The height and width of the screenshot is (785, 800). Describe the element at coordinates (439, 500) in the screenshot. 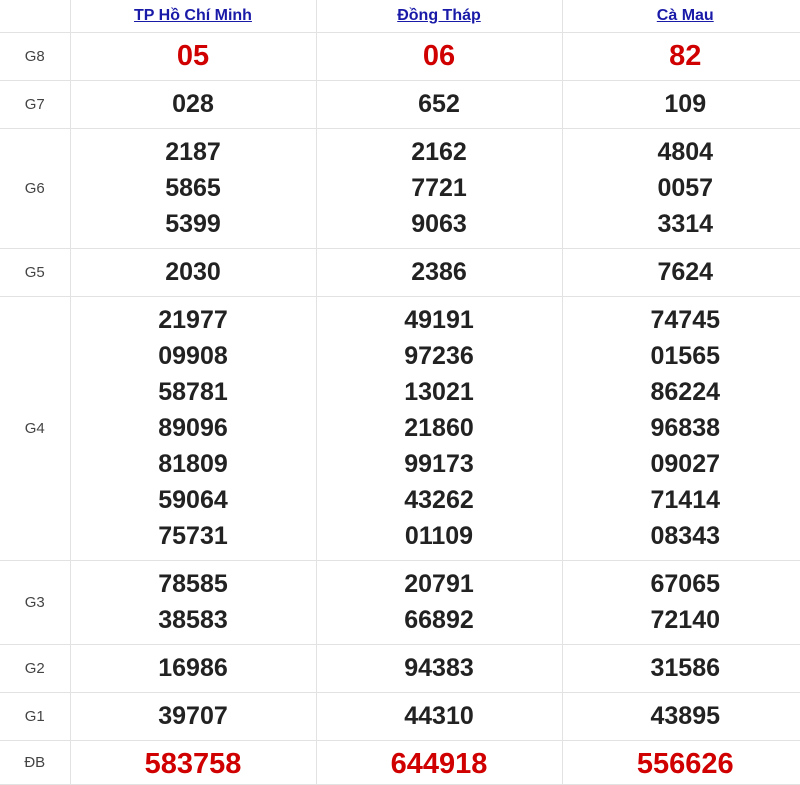

I see `winning-number: 43262` at that location.